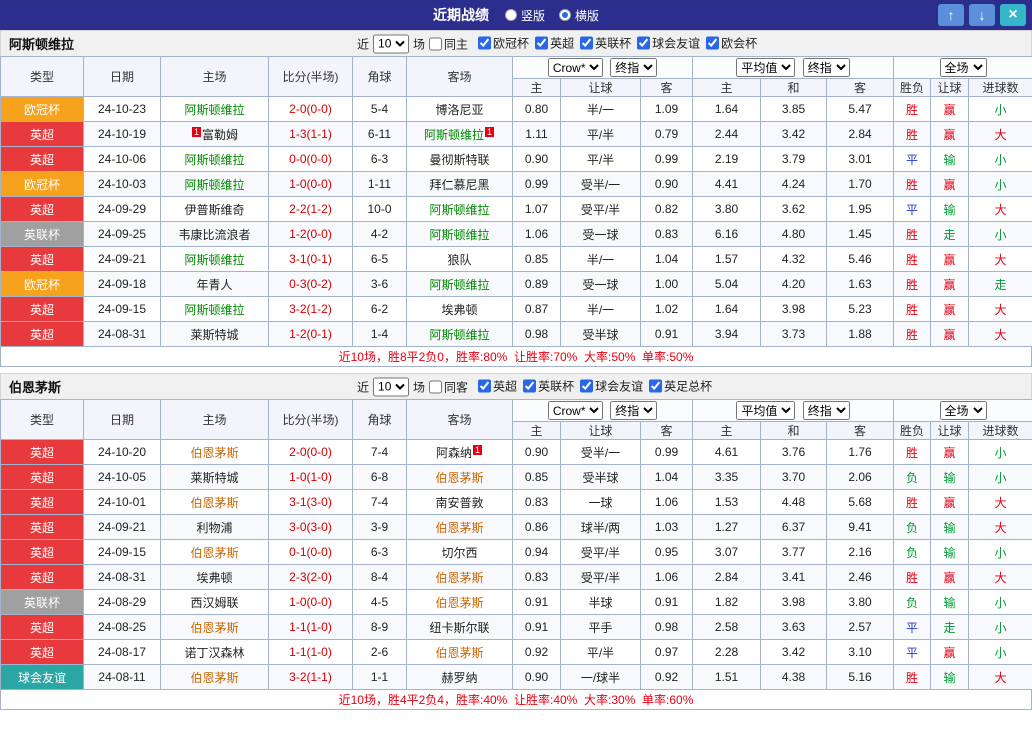 The width and height of the screenshot is (1032, 734). Describe the element at coordinates (727, 577) in the screenshot. I see `cell-average-odds: 2.84` at that location.